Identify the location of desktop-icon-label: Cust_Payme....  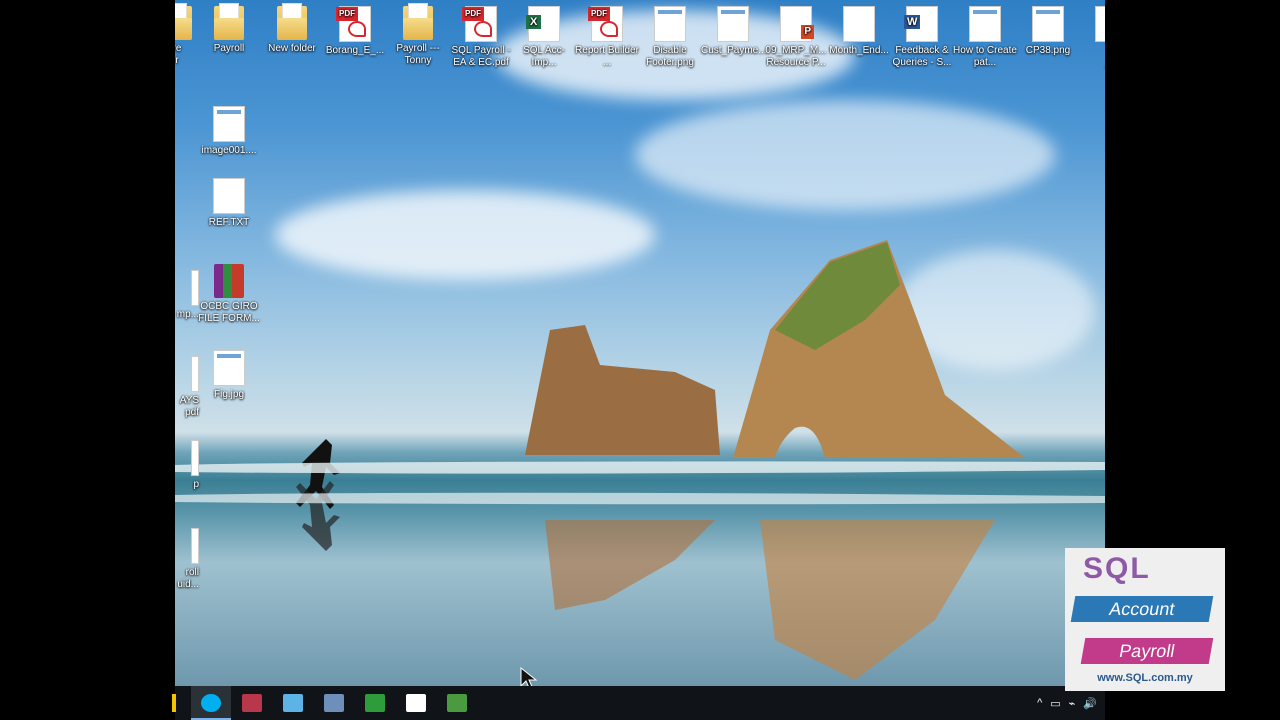
(734, 50).